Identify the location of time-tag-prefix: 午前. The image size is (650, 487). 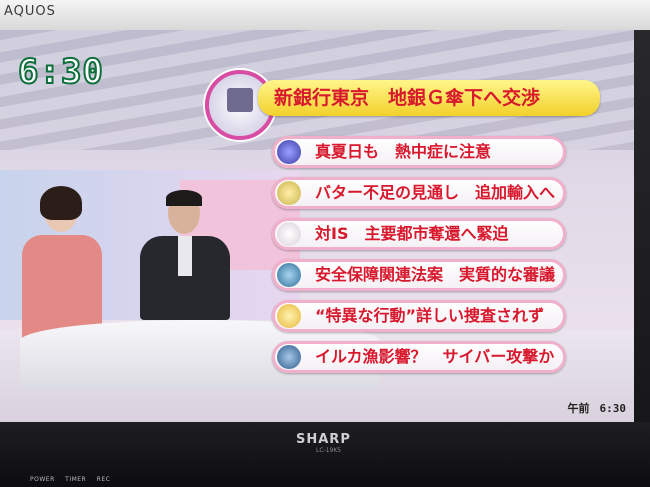
(578, 408).